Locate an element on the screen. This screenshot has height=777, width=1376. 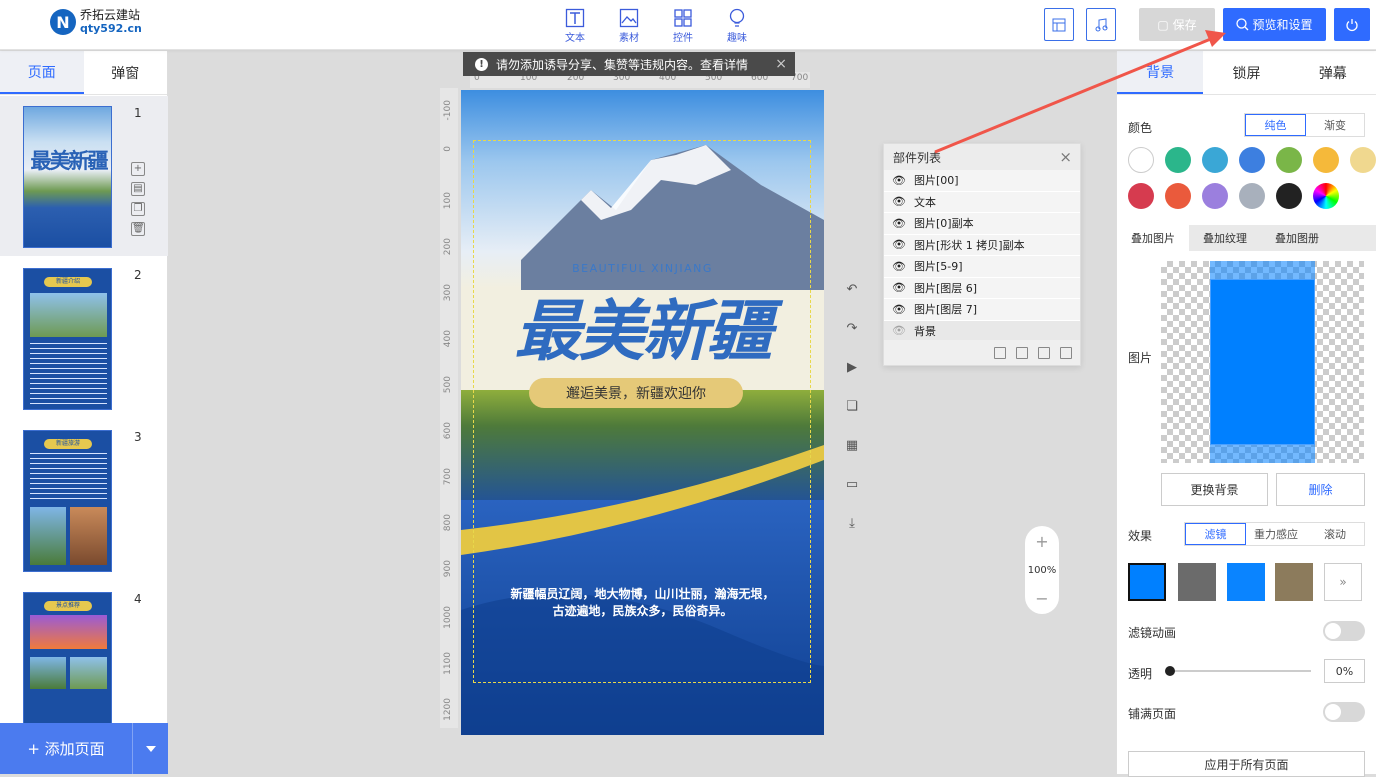
layer-item: 👁 图片[形状 1 拷贝]副本 is located at coordinates (982, 245).